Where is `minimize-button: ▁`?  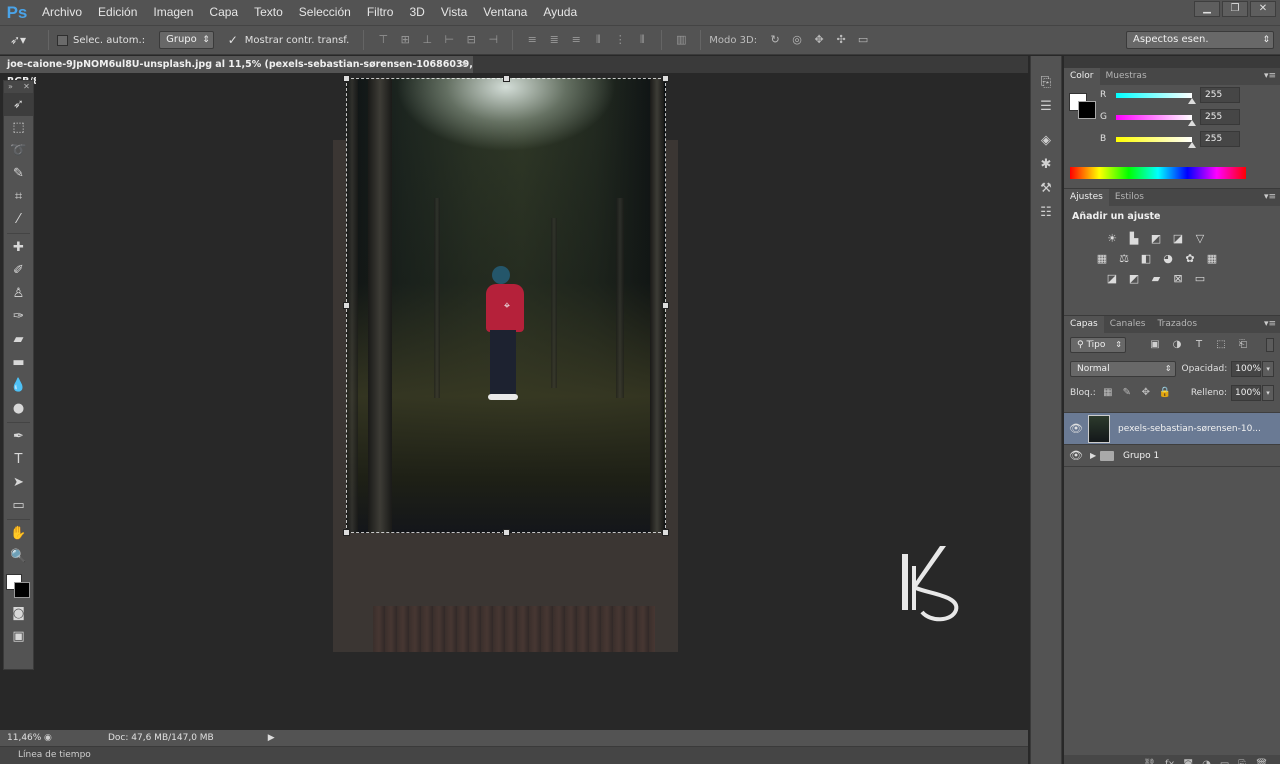 minimize-button: ▁ is located at coordinates (1207, 9).